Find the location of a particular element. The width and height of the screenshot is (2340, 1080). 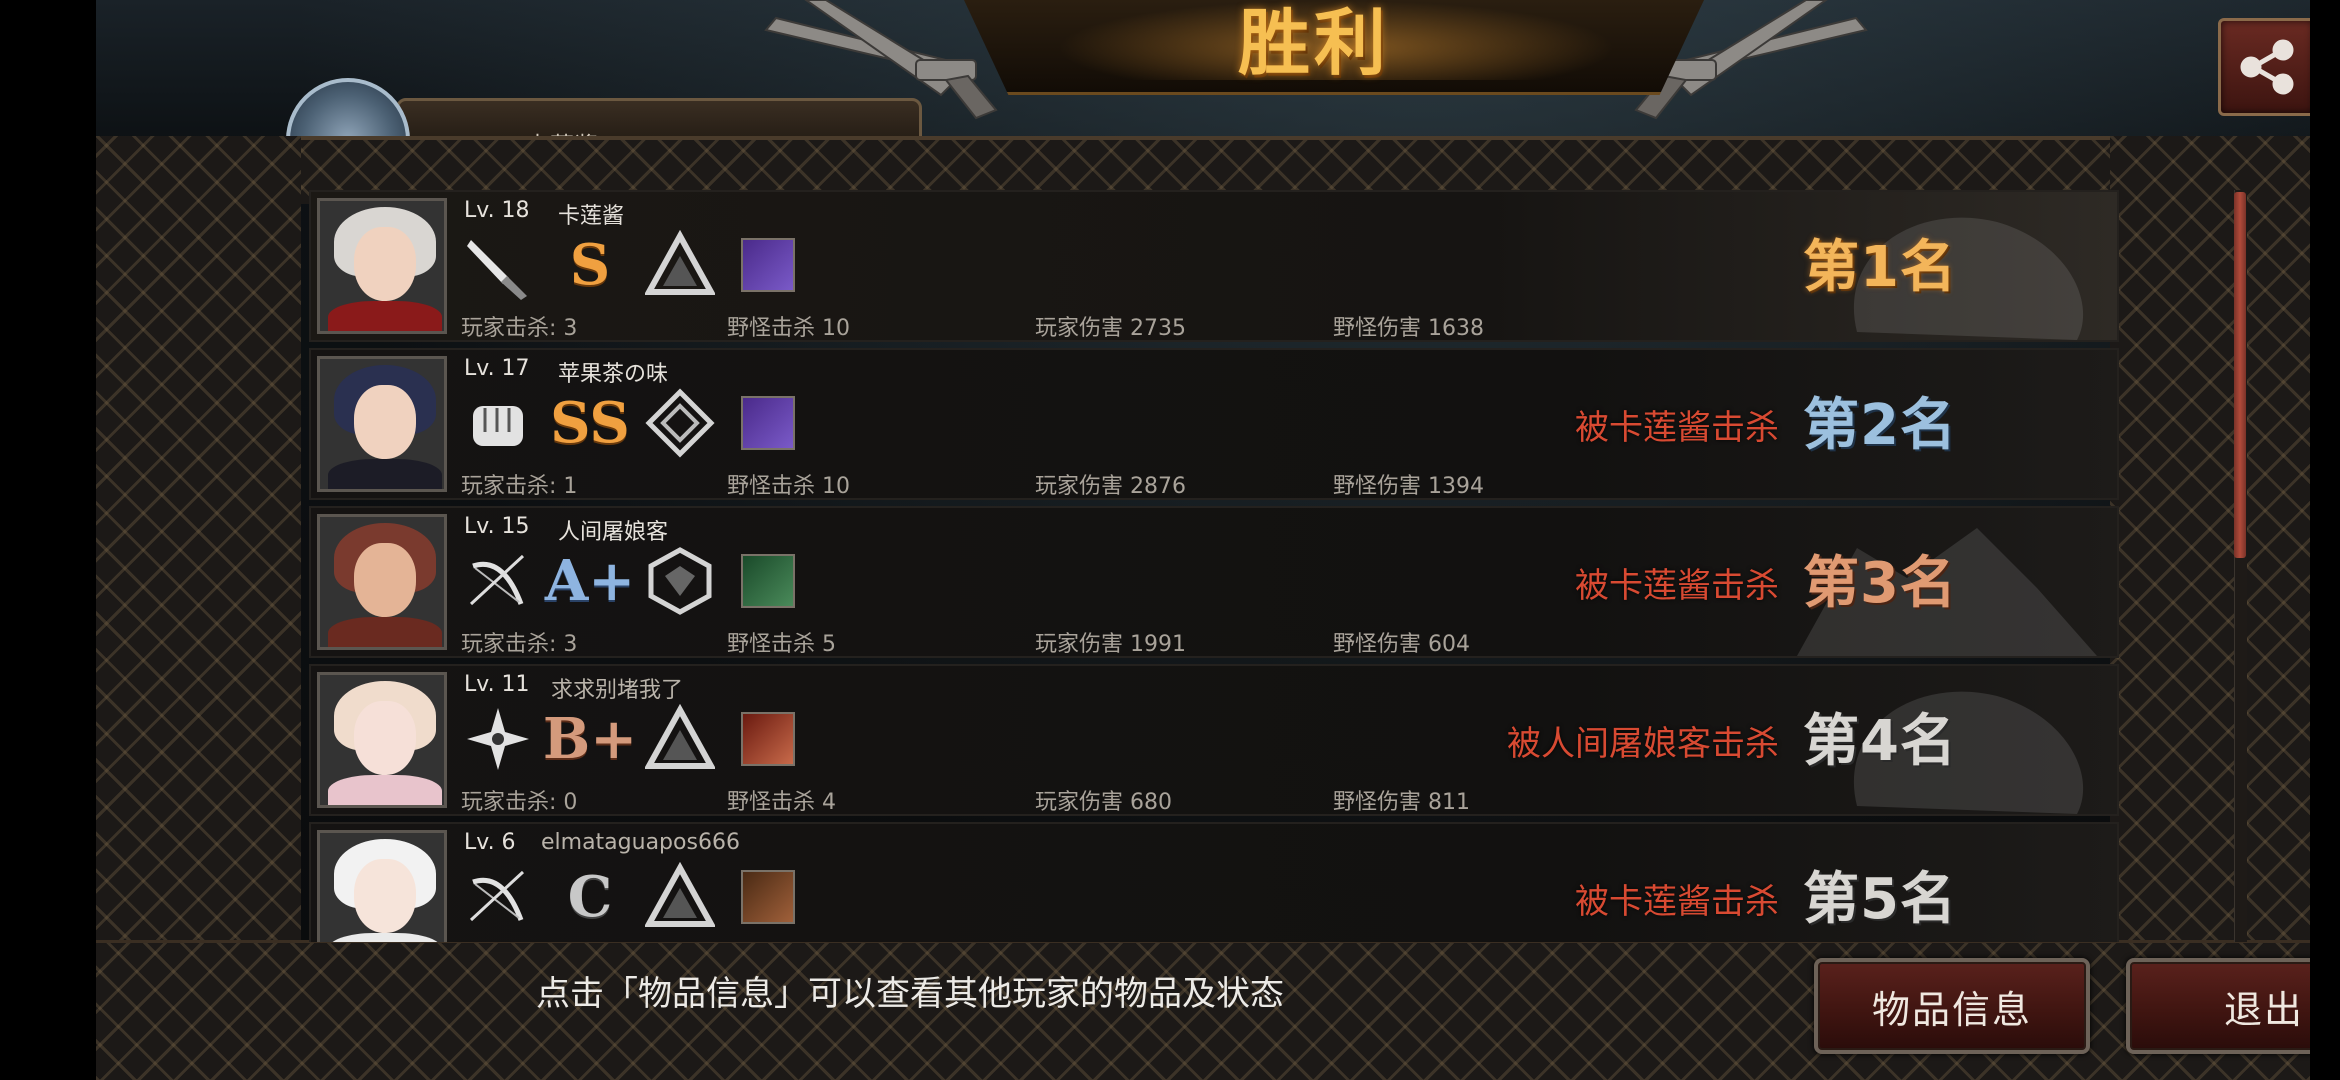

monster-damage: 野怪伤害 811 is located at coordinates (1401, 802).